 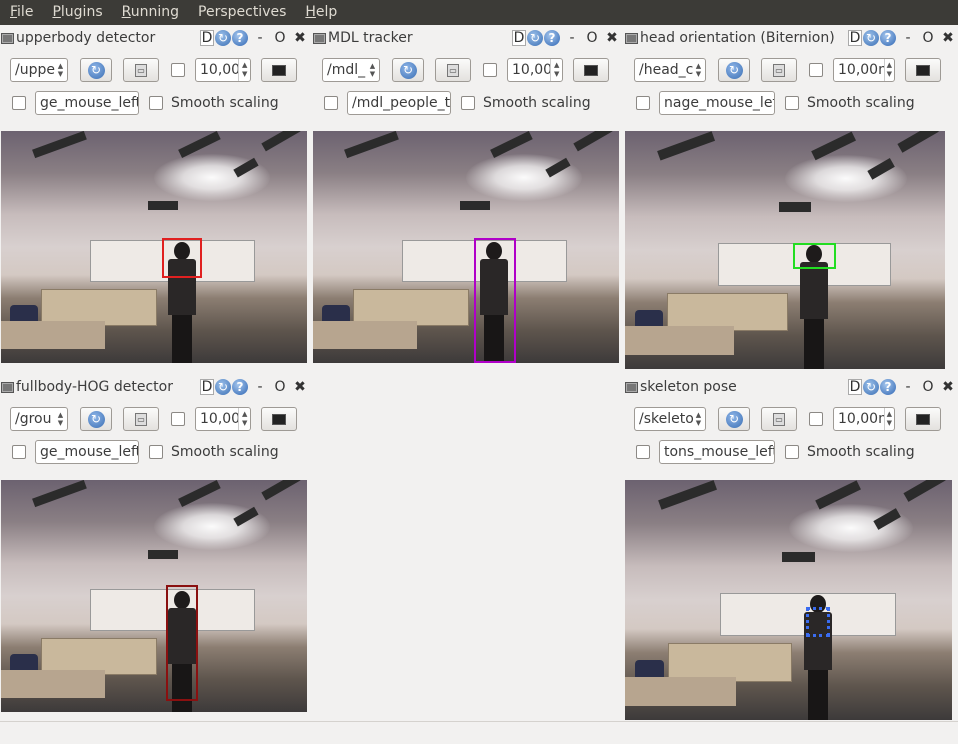 What do you see at coordinates (21, 12) in the screenshot?
I see `menu-file: File` at bounding box center [21, 12].